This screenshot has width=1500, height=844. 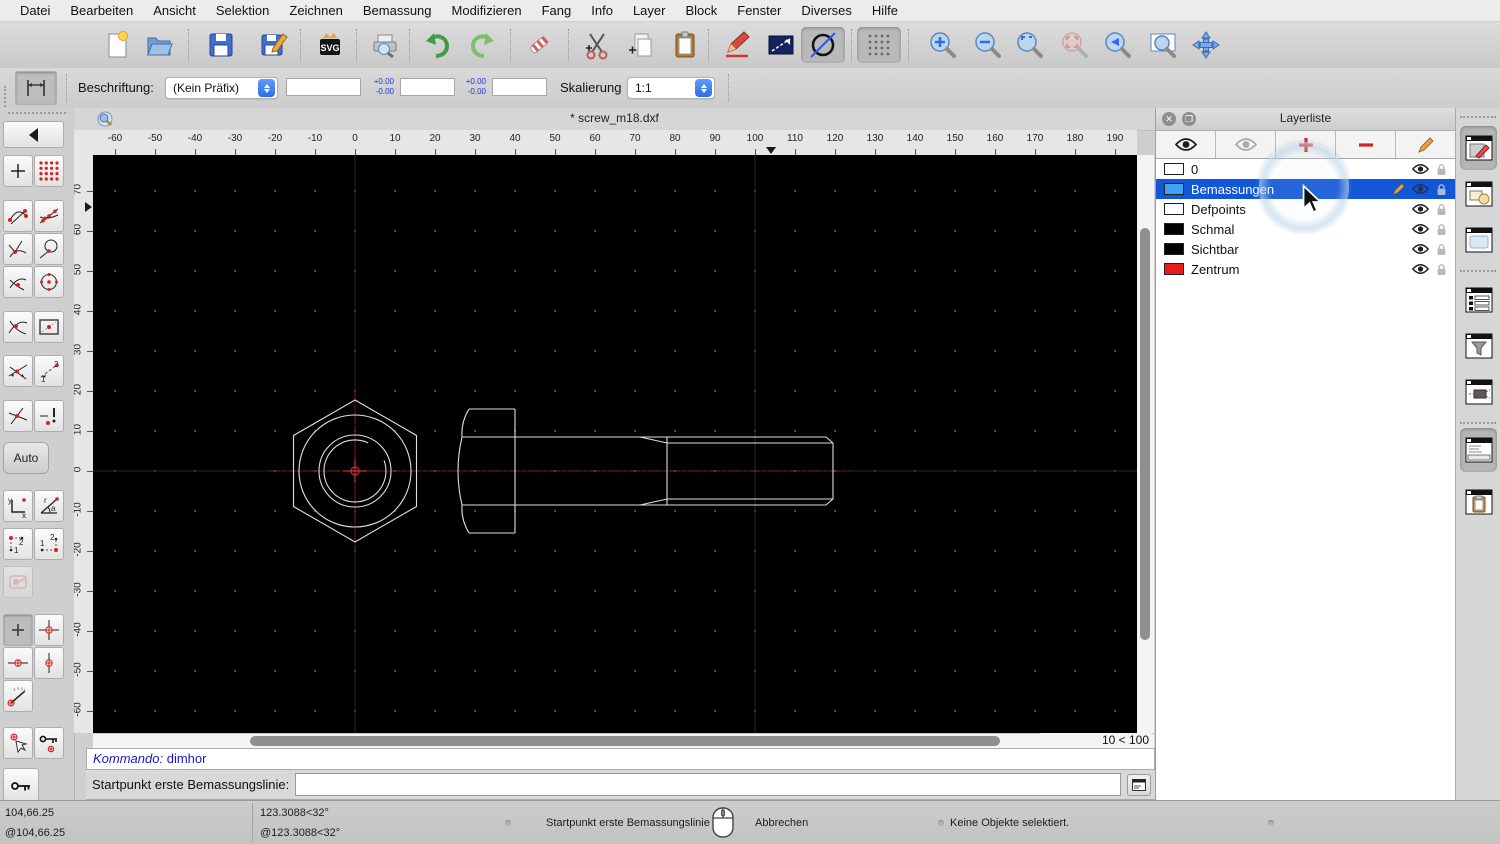 I want to click on pan-button, so click(x=1206, y=45).